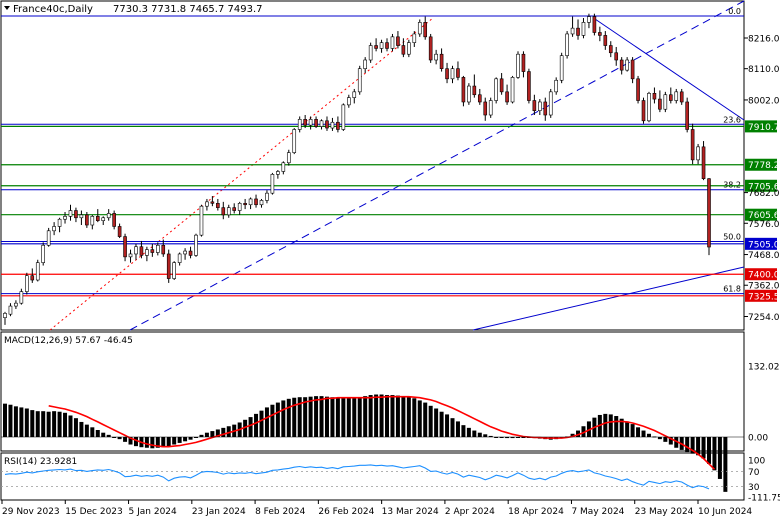 Image resolution: width=780 pixels, height=524 pixels. What do you see at coordinates (764, 194) in the screenshot?
I see `price-axis-label: 7682.0` at bounding box center [764, 194].